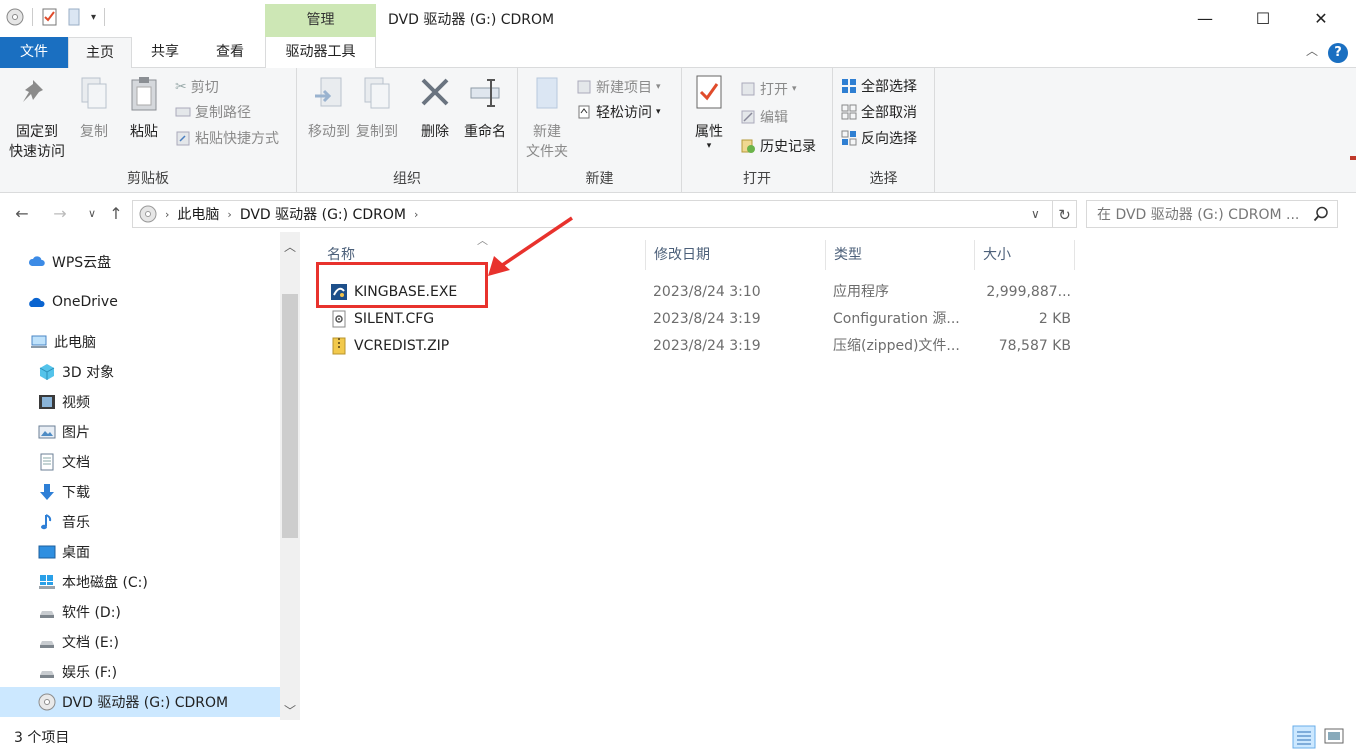  Describe the element at coordinates (60, 214) in the screenshot. I see `forward-arrow-icon: →` at that location.